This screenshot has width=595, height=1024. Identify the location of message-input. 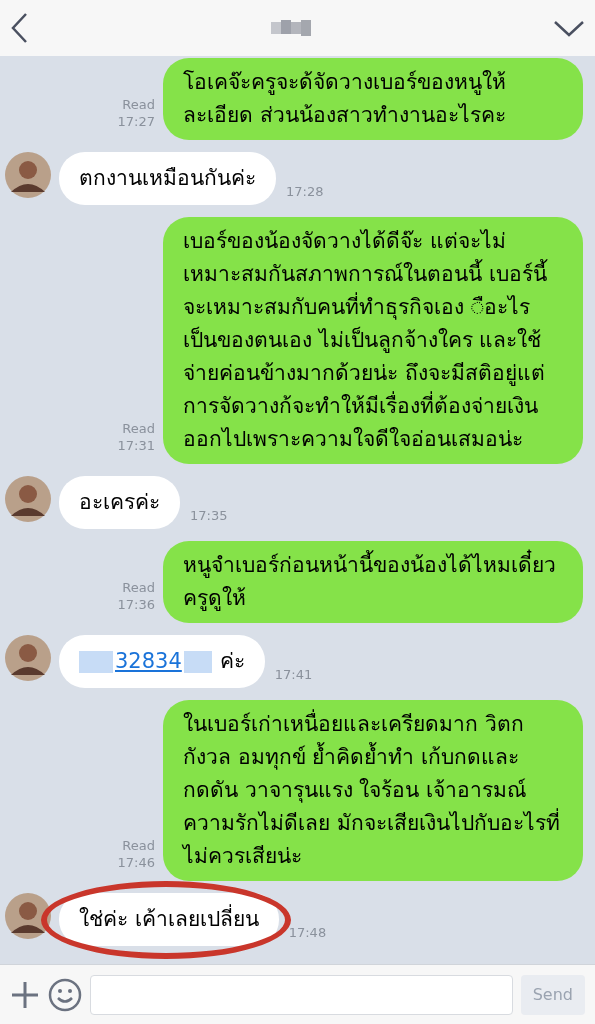
(301, 994).